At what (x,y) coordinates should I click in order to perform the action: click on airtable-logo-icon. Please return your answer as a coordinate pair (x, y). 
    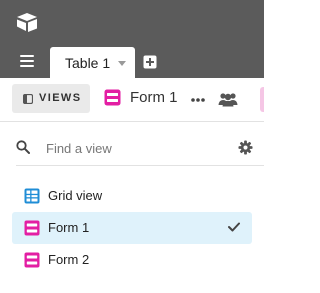
    Looking at the image, I should click on (27, 22).